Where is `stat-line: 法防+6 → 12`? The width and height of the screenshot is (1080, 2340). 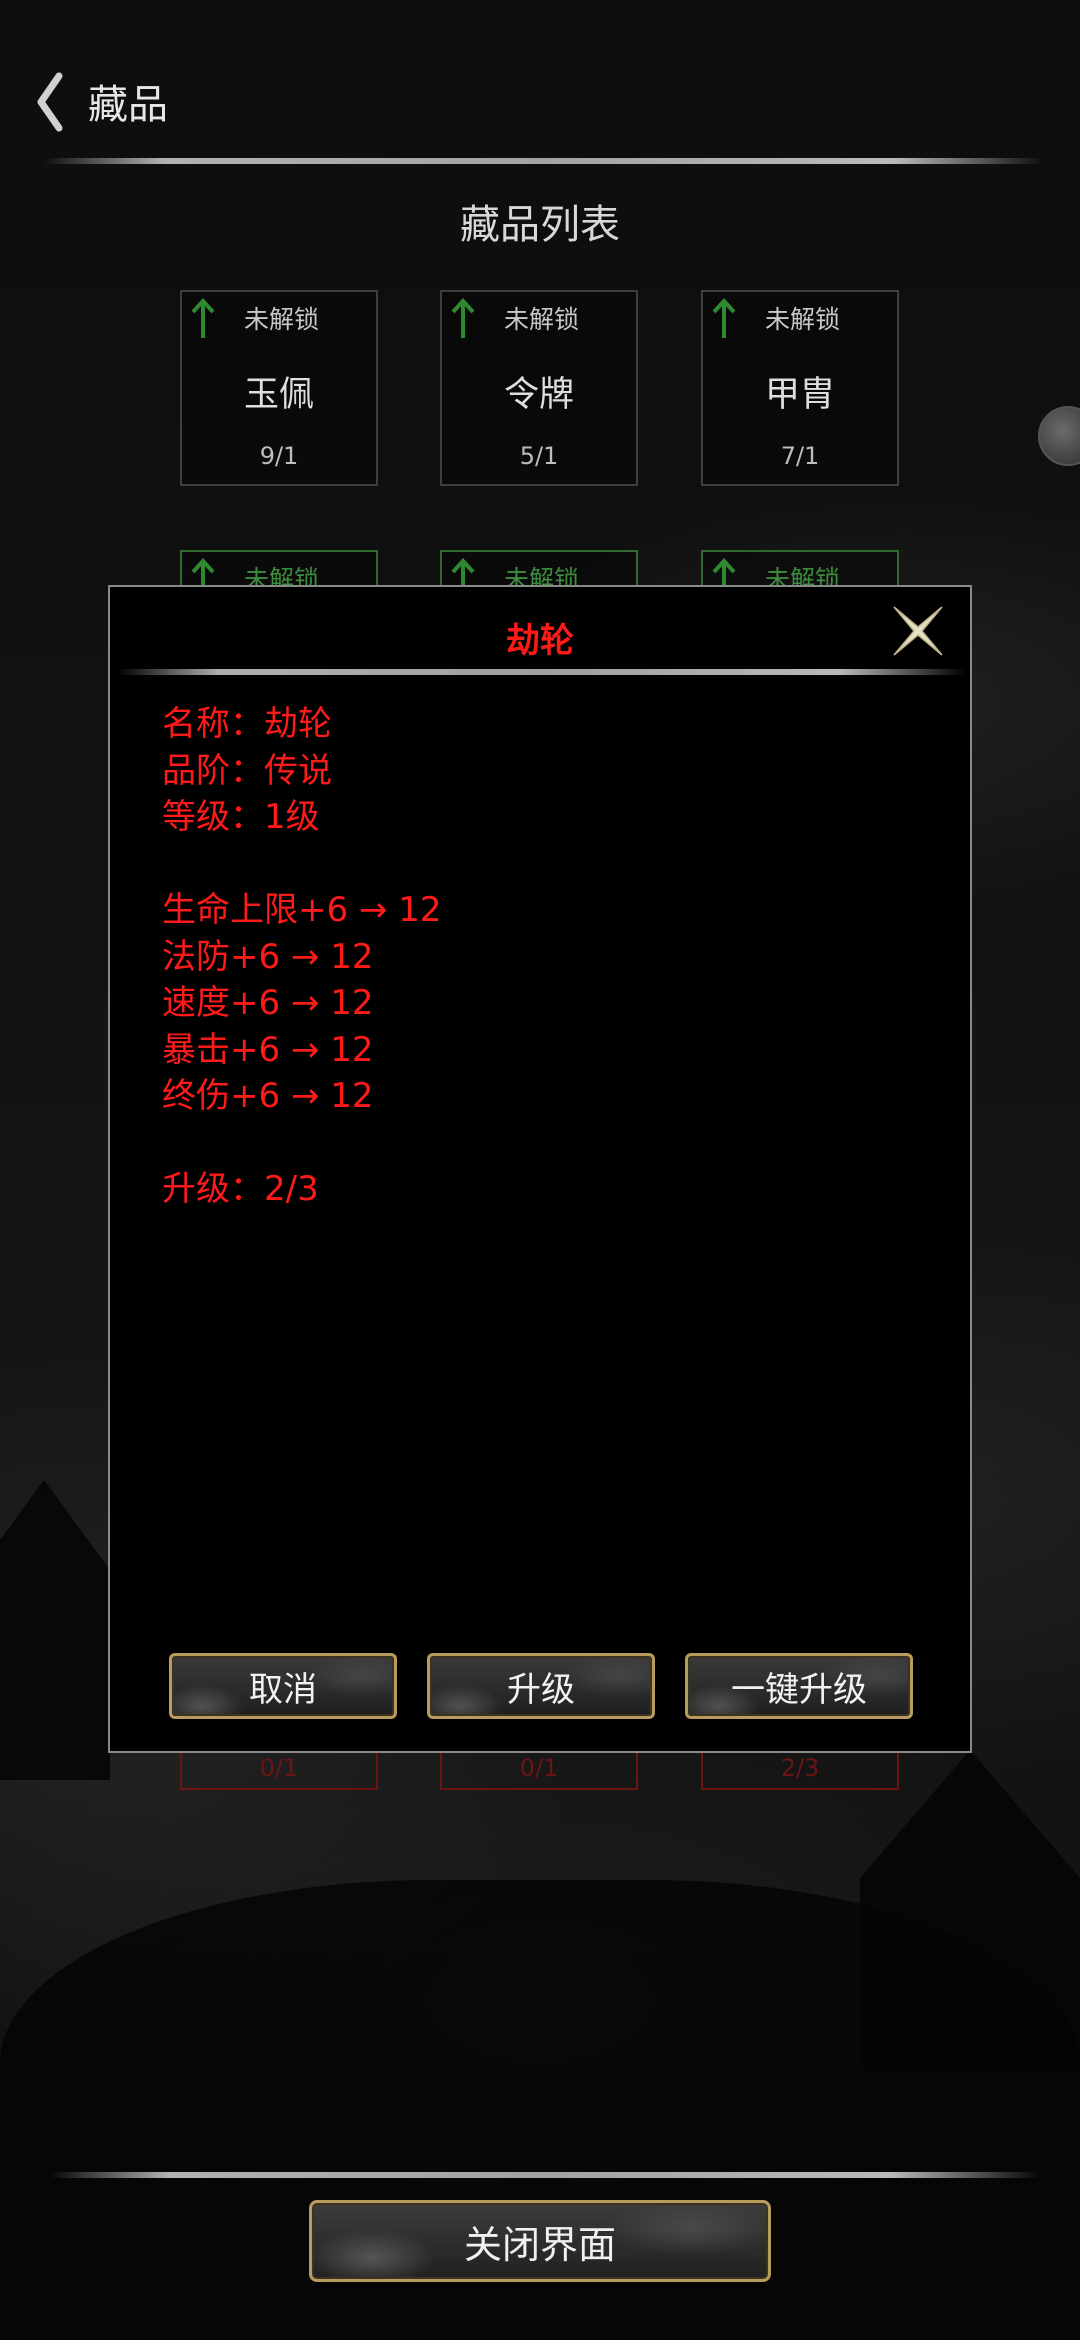
stat-line: 法防+6 → 12 is located at coordinates (268, 956).